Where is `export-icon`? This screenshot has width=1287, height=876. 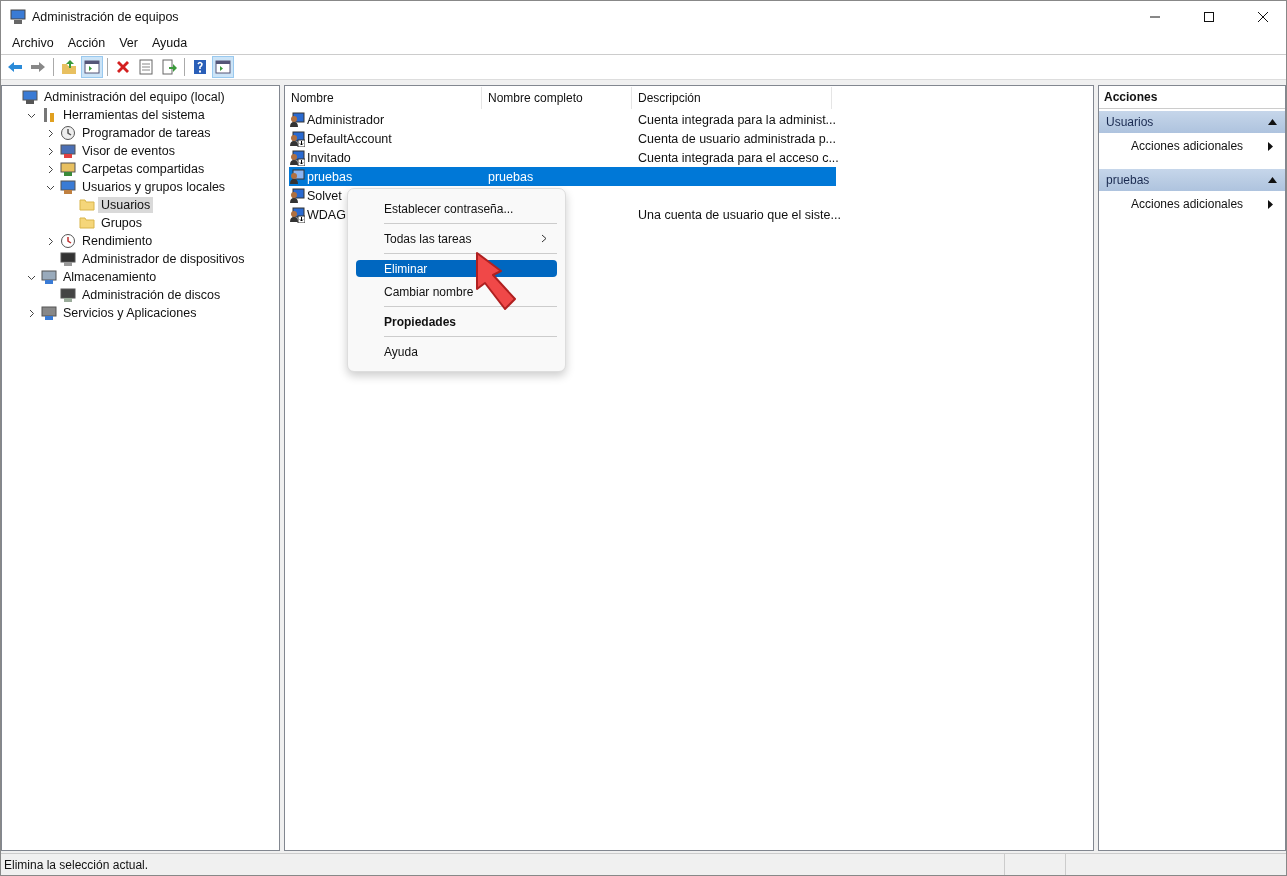 export-icon is located at coordinates (169, 67).